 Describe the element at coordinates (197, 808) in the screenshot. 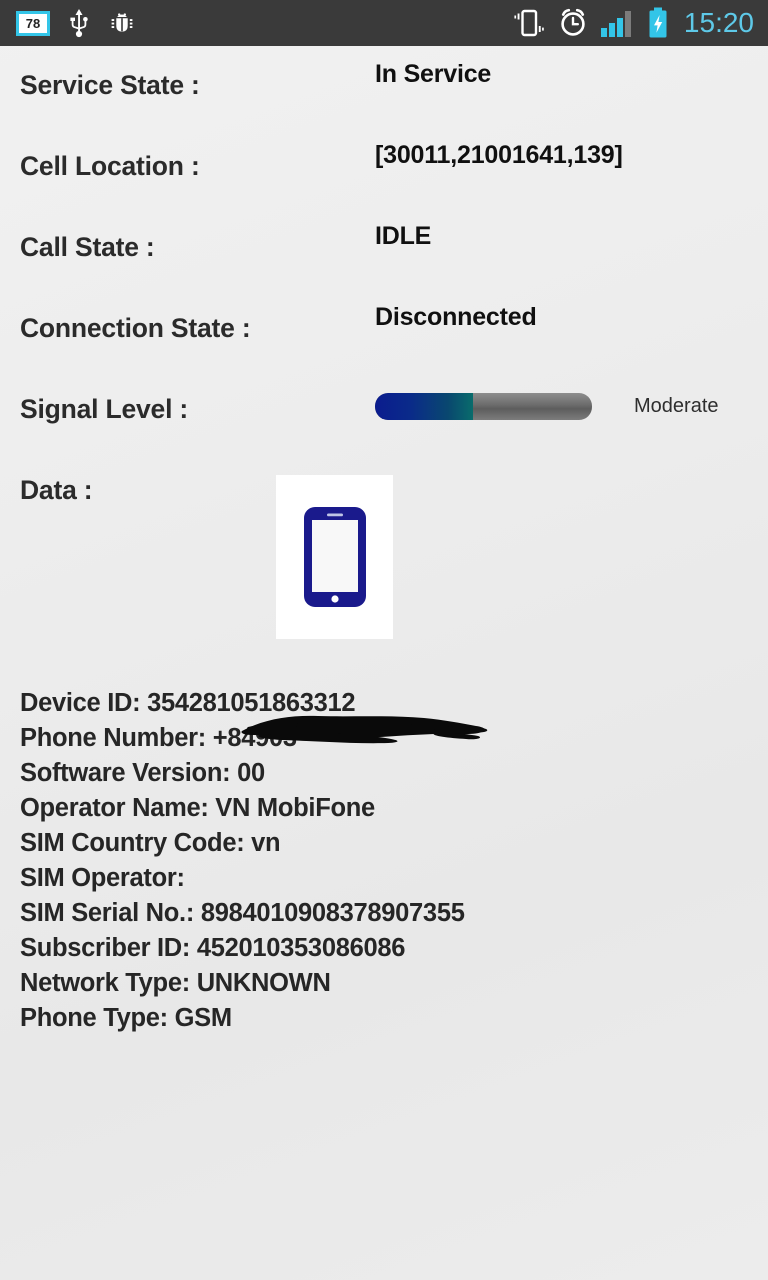

I see `info-operator-name: Operator Name: VN MobiFone` at that location.